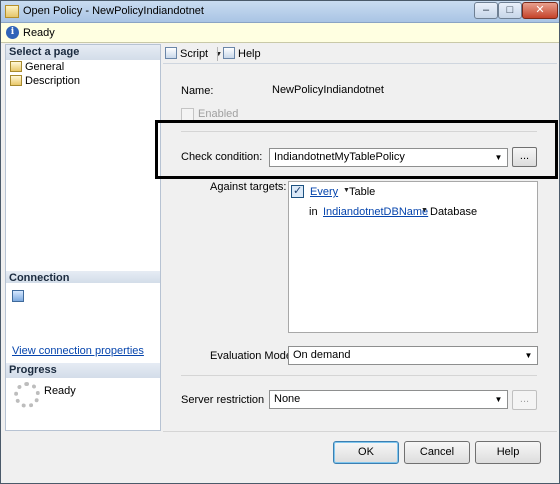  What do you see at coordinates (12, 11) in the screenshot?
I see `policy-icon` at bounding box center [12, 11].